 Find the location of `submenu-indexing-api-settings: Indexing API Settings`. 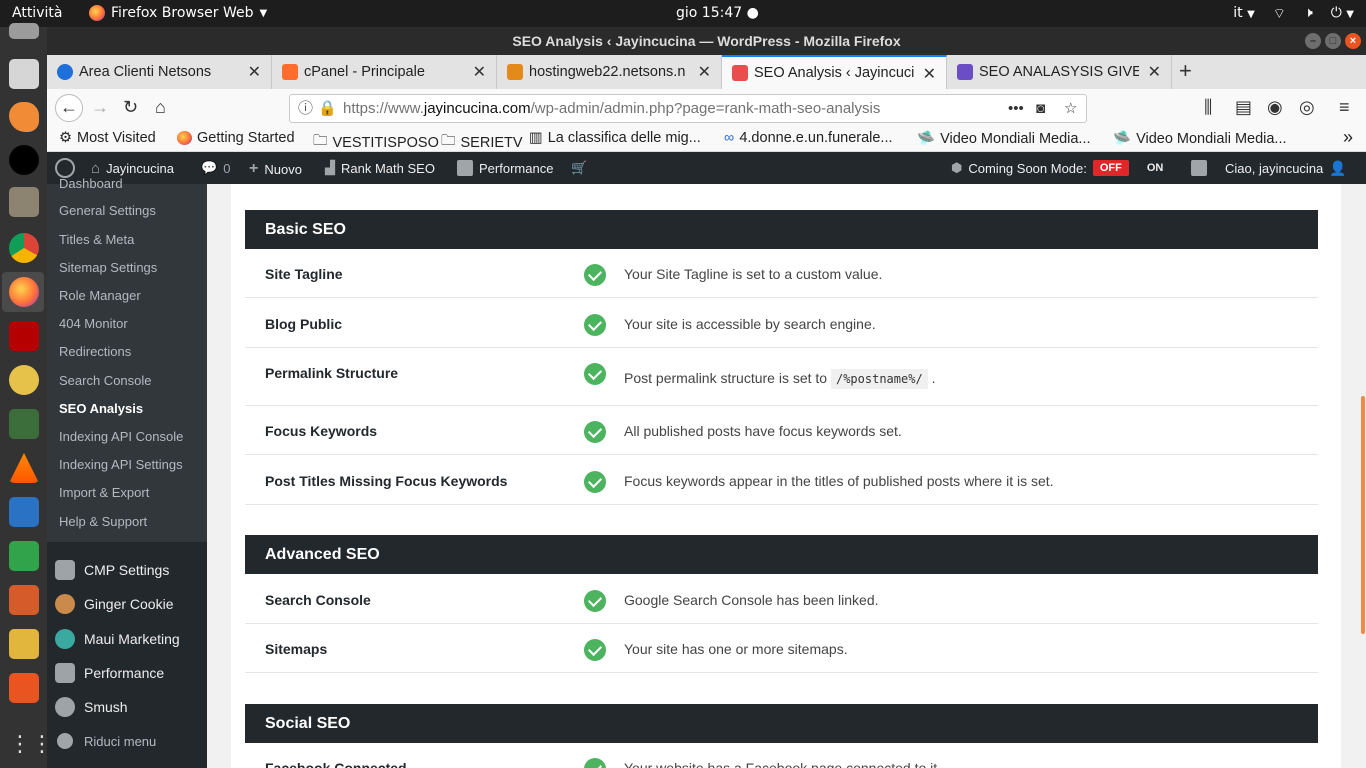

submenu-indexing-api-settings: Indexing API Settings is located at coordinates (121, 464).